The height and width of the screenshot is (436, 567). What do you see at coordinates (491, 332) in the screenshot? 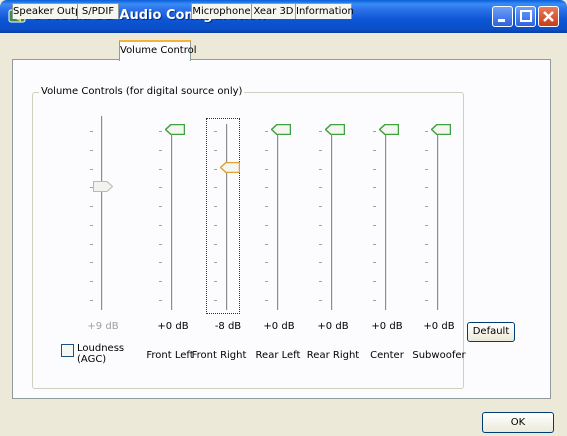
I see `default-button: Default` at bounding box center [491, 332].